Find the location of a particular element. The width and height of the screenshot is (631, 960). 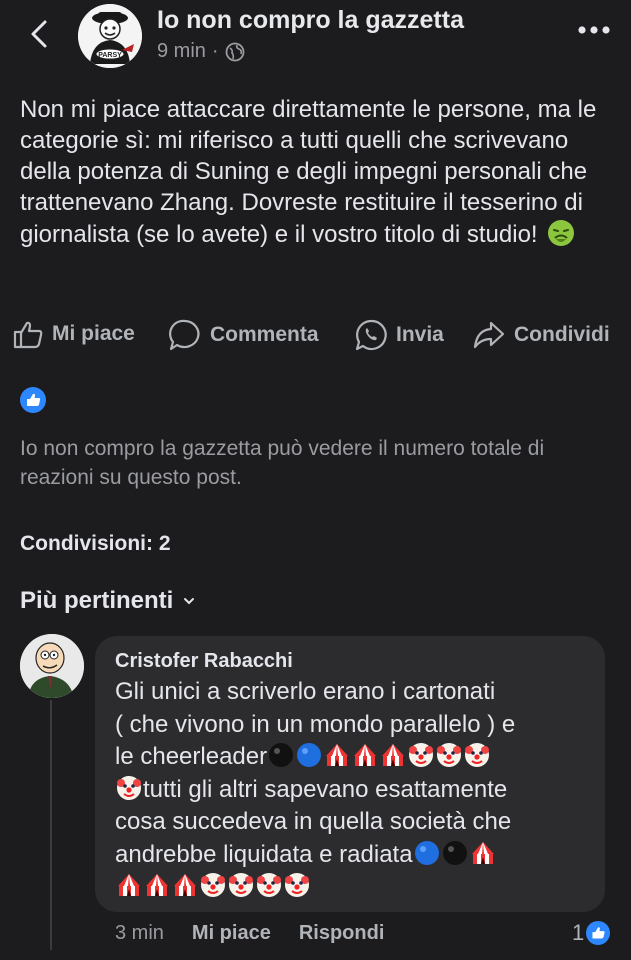

comment-reply-button: Rispondi is located at coordinates (342, 933).